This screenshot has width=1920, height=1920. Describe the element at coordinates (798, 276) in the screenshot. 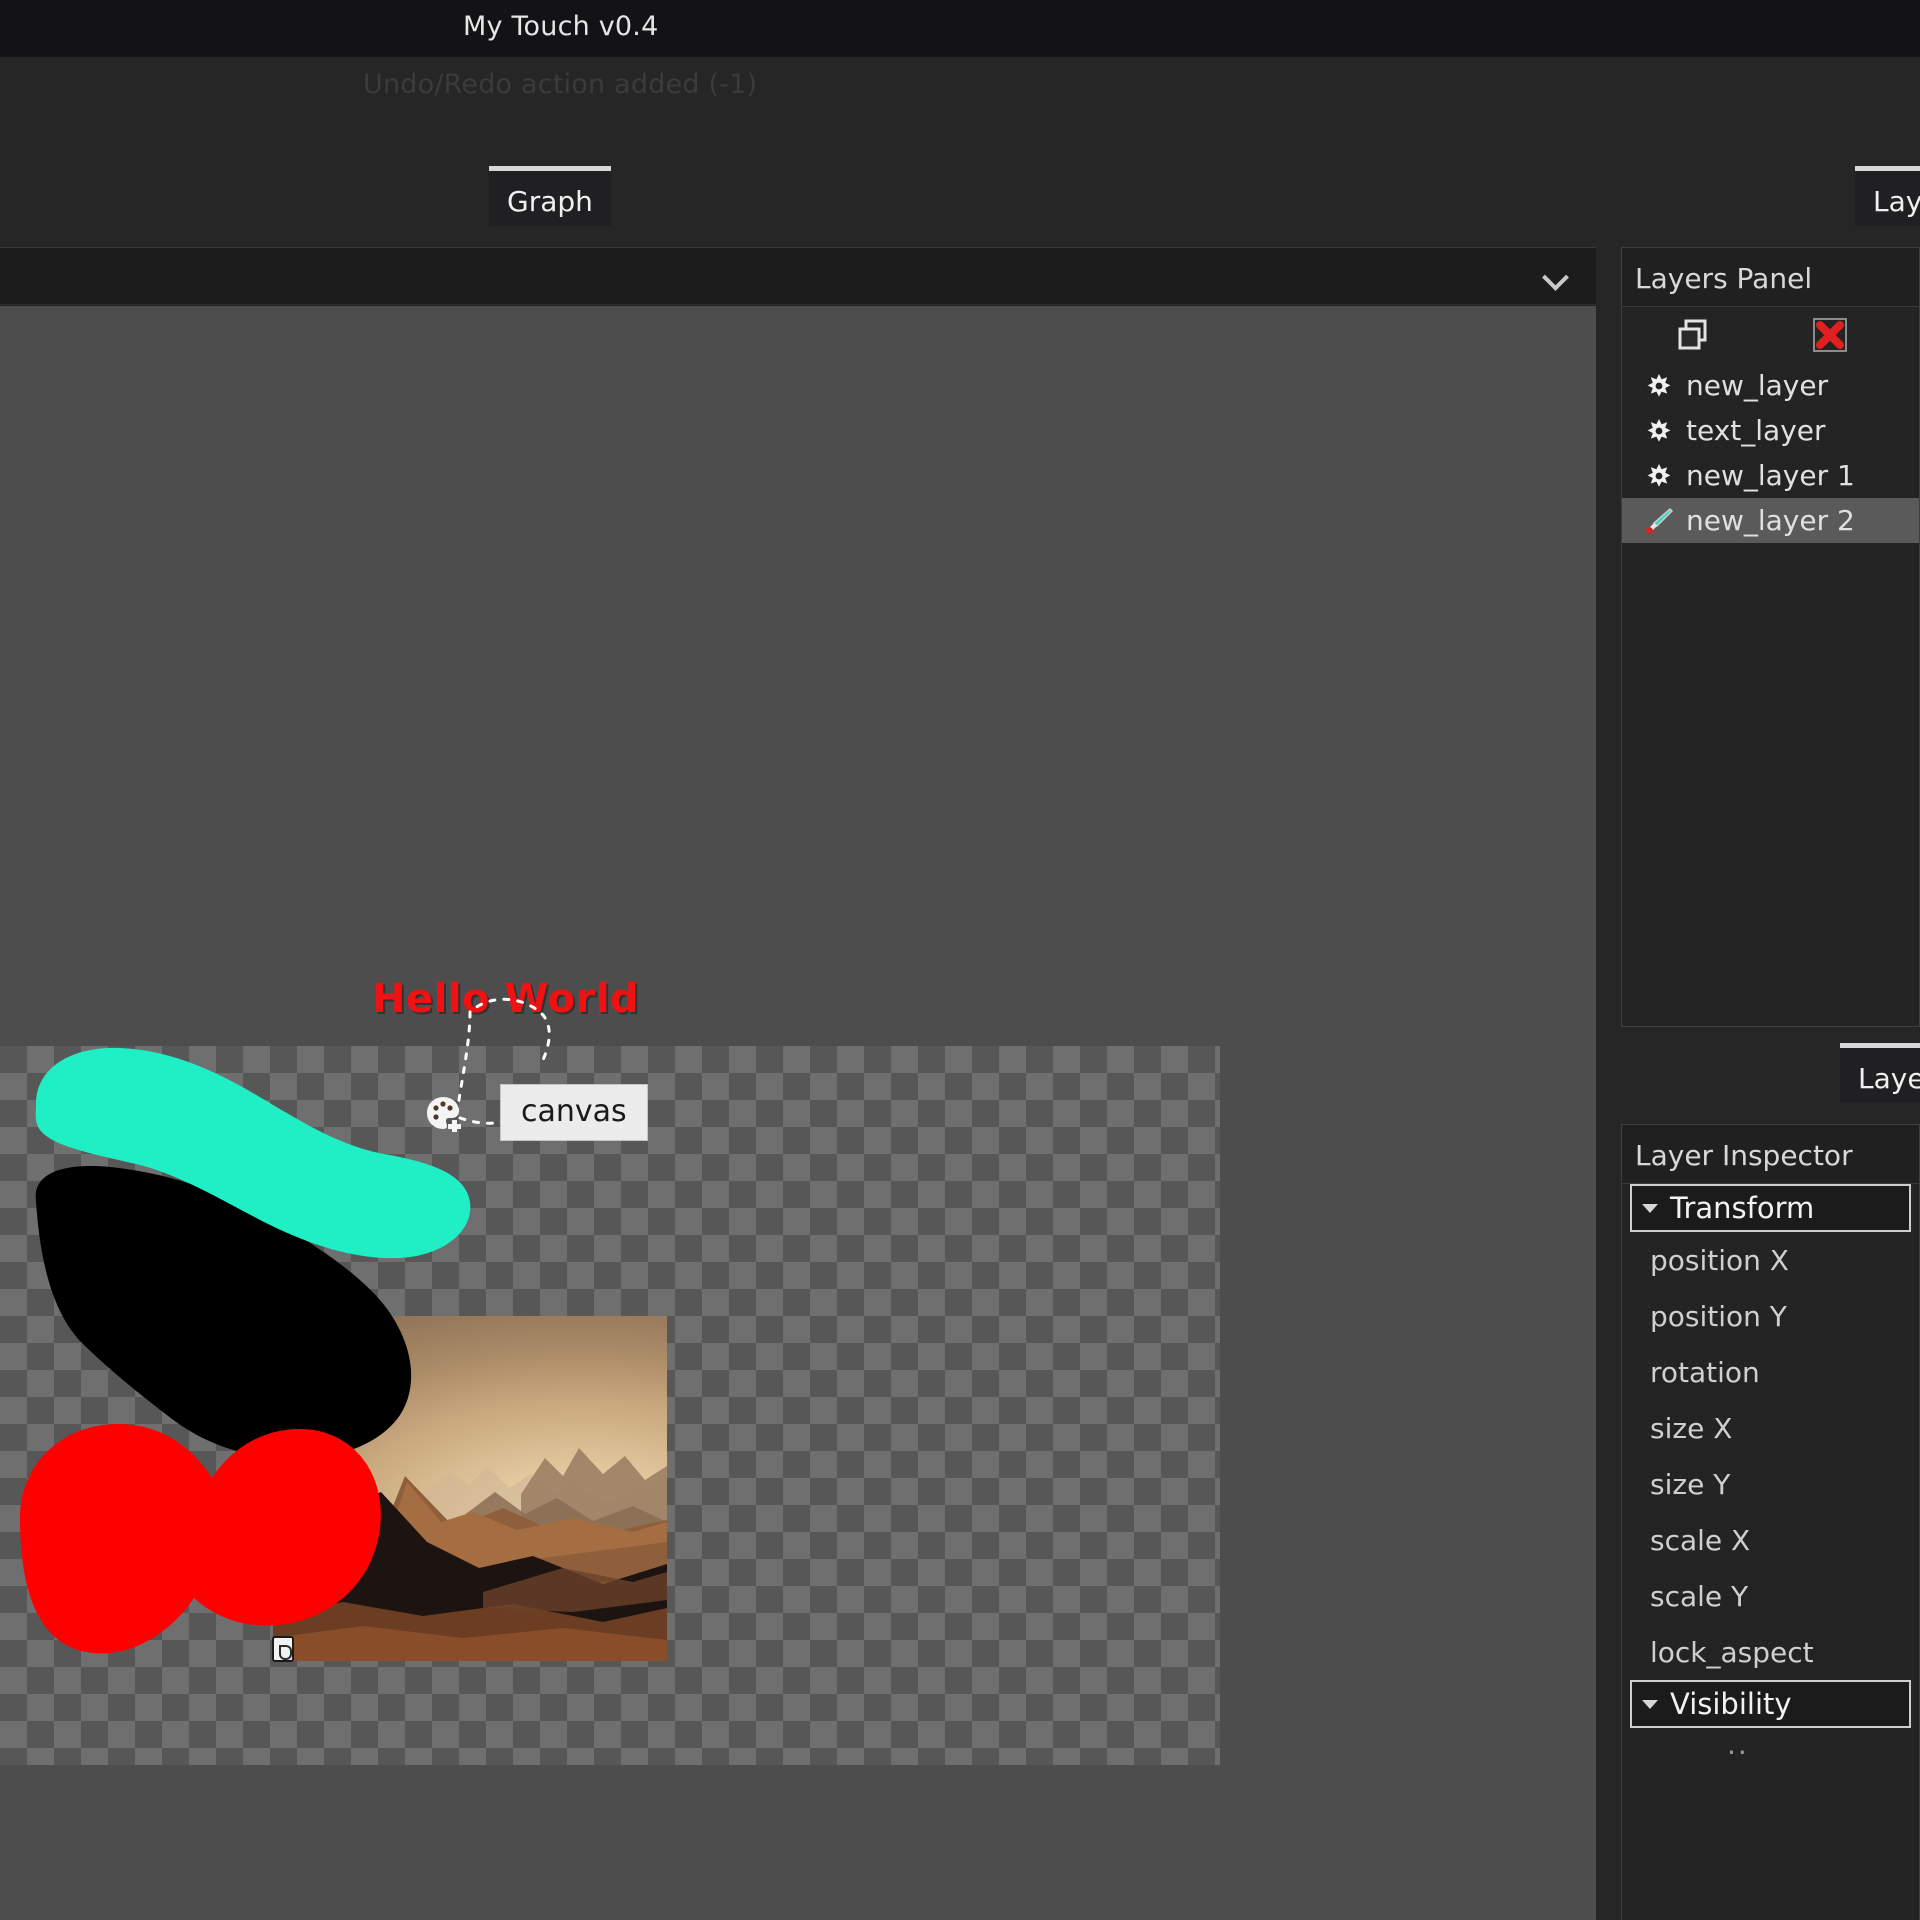

I see `graph-toolbar` at that location.